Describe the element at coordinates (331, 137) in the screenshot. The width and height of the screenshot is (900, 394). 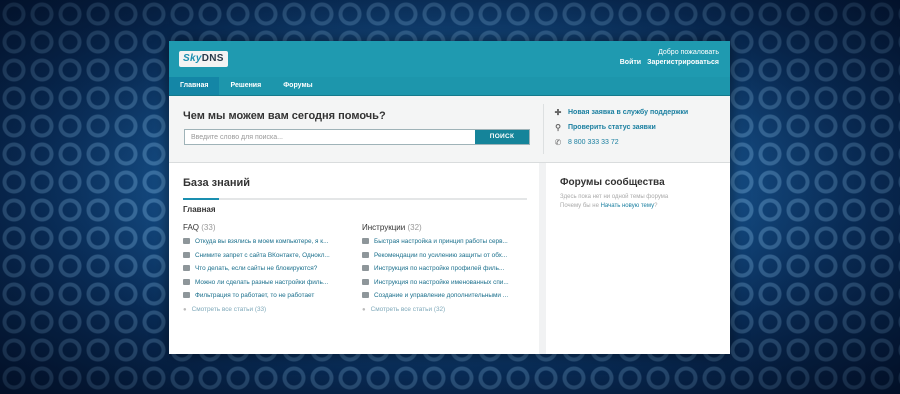
I see `search-input` at that location.